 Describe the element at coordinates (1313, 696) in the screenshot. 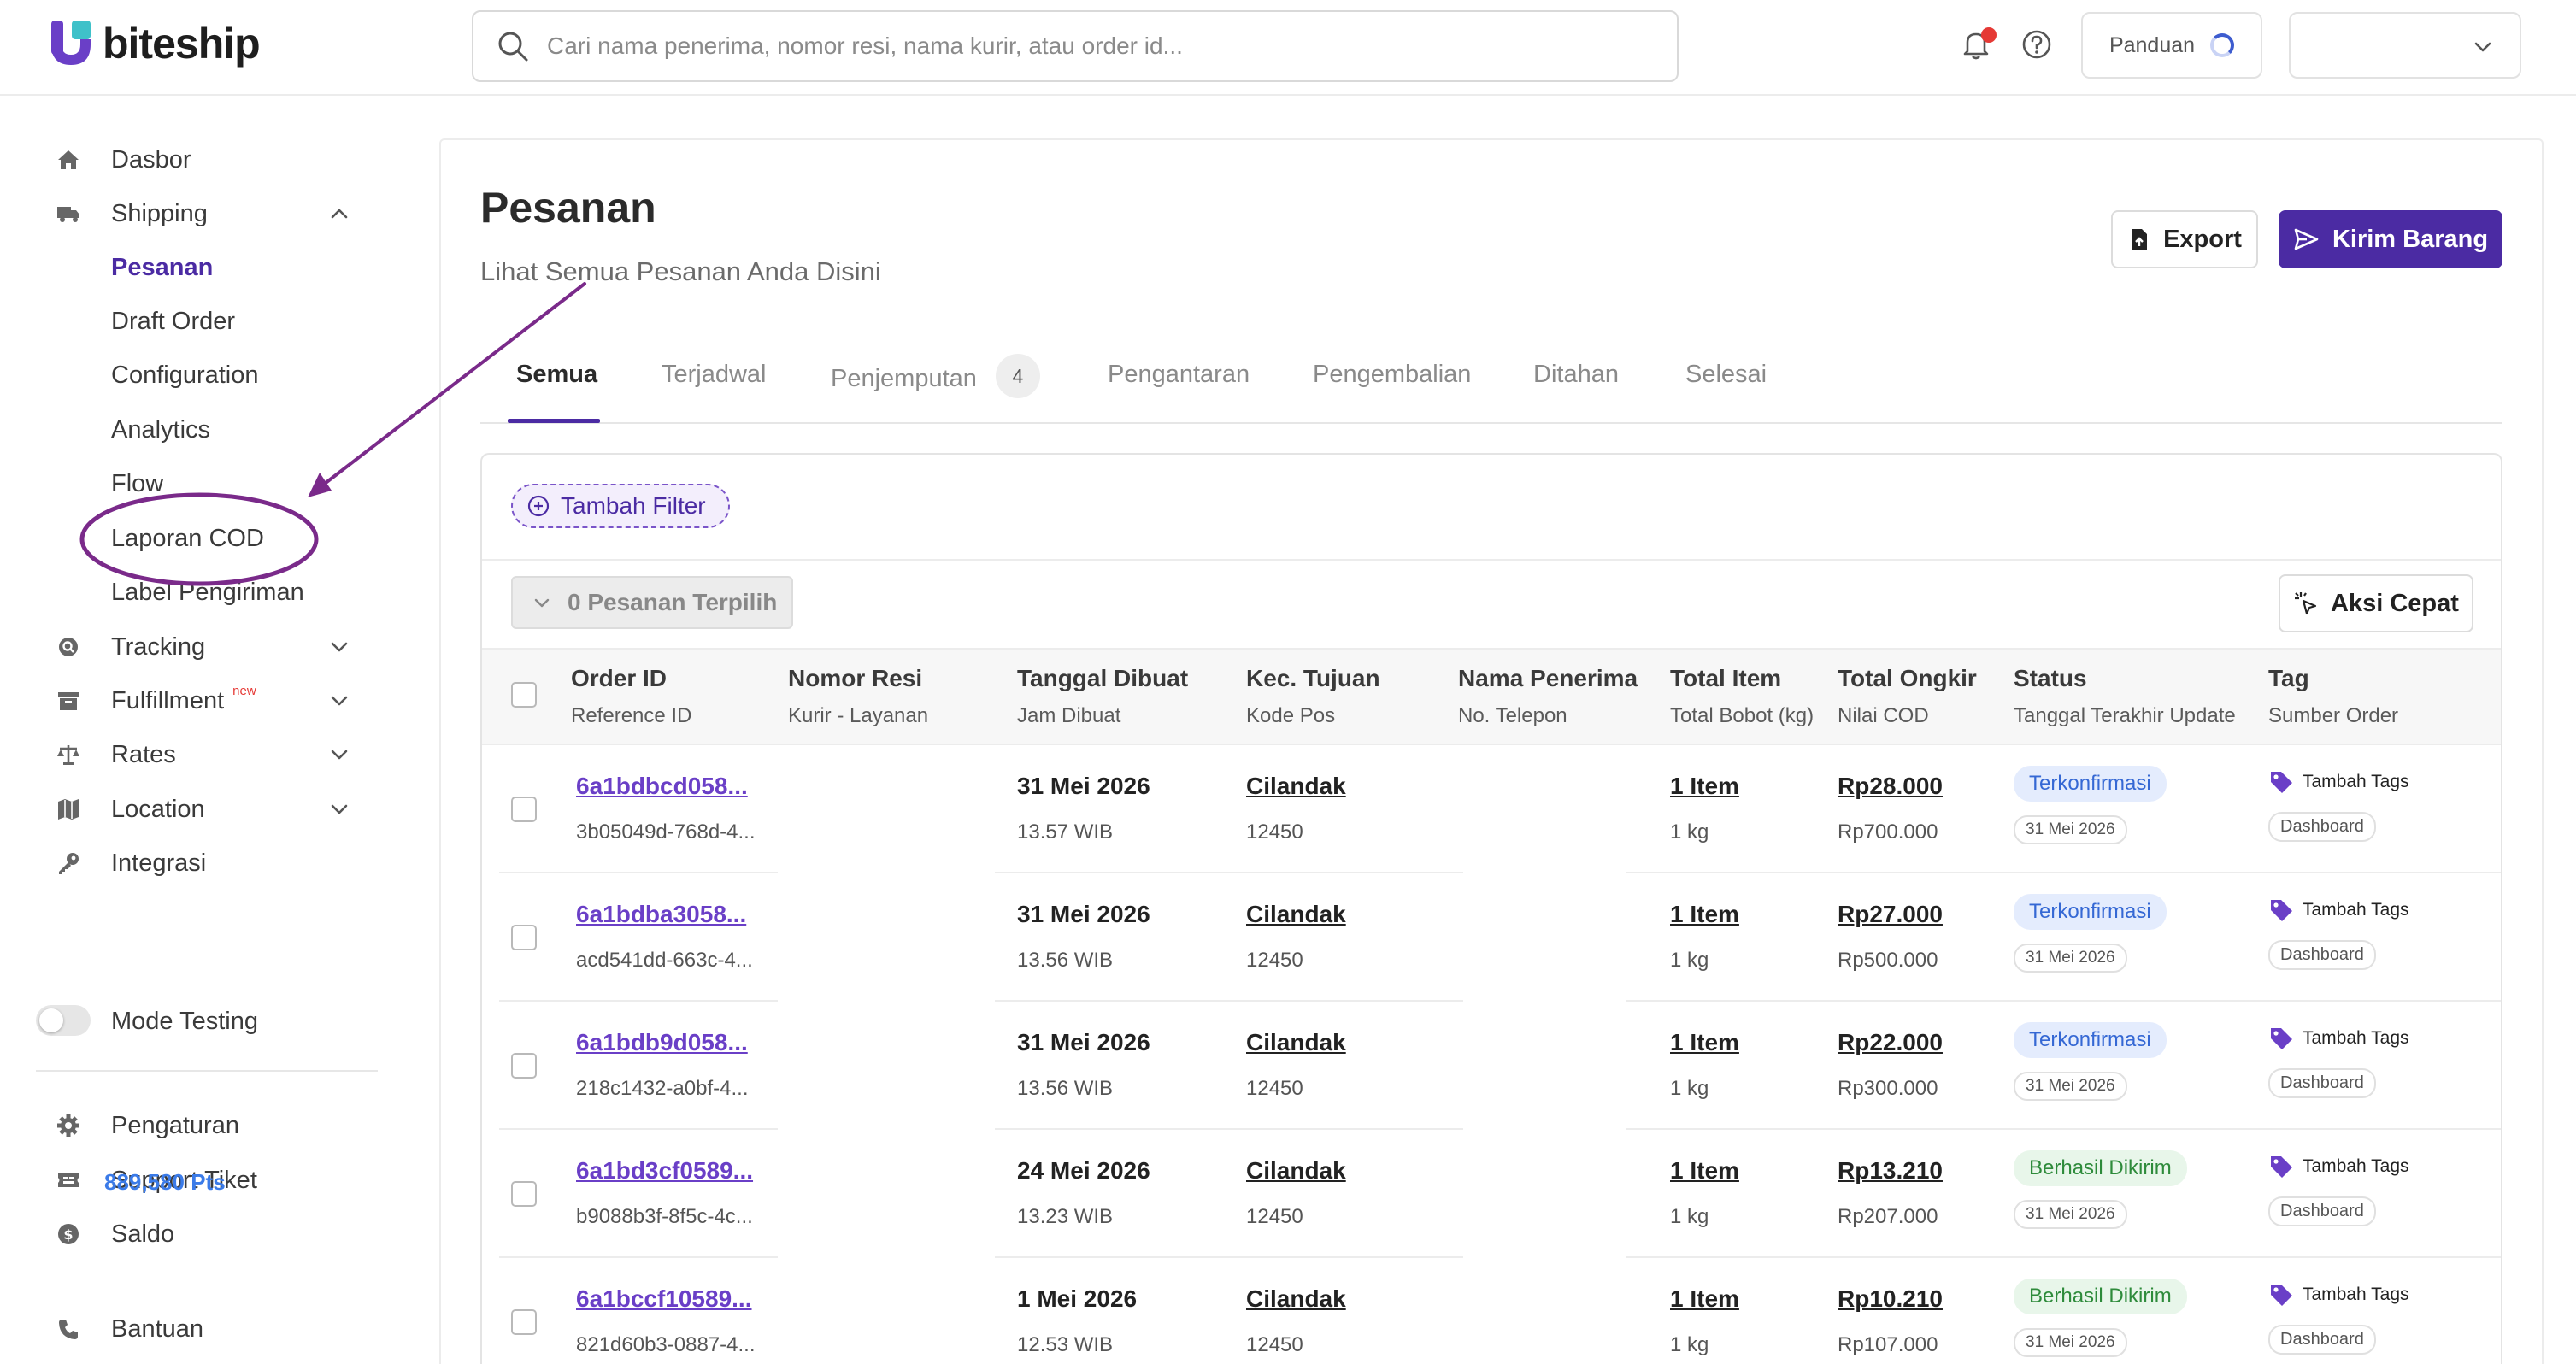

I see `column-header-kec-tujuan: Kec. Tujuan Kode Pos` at that location.